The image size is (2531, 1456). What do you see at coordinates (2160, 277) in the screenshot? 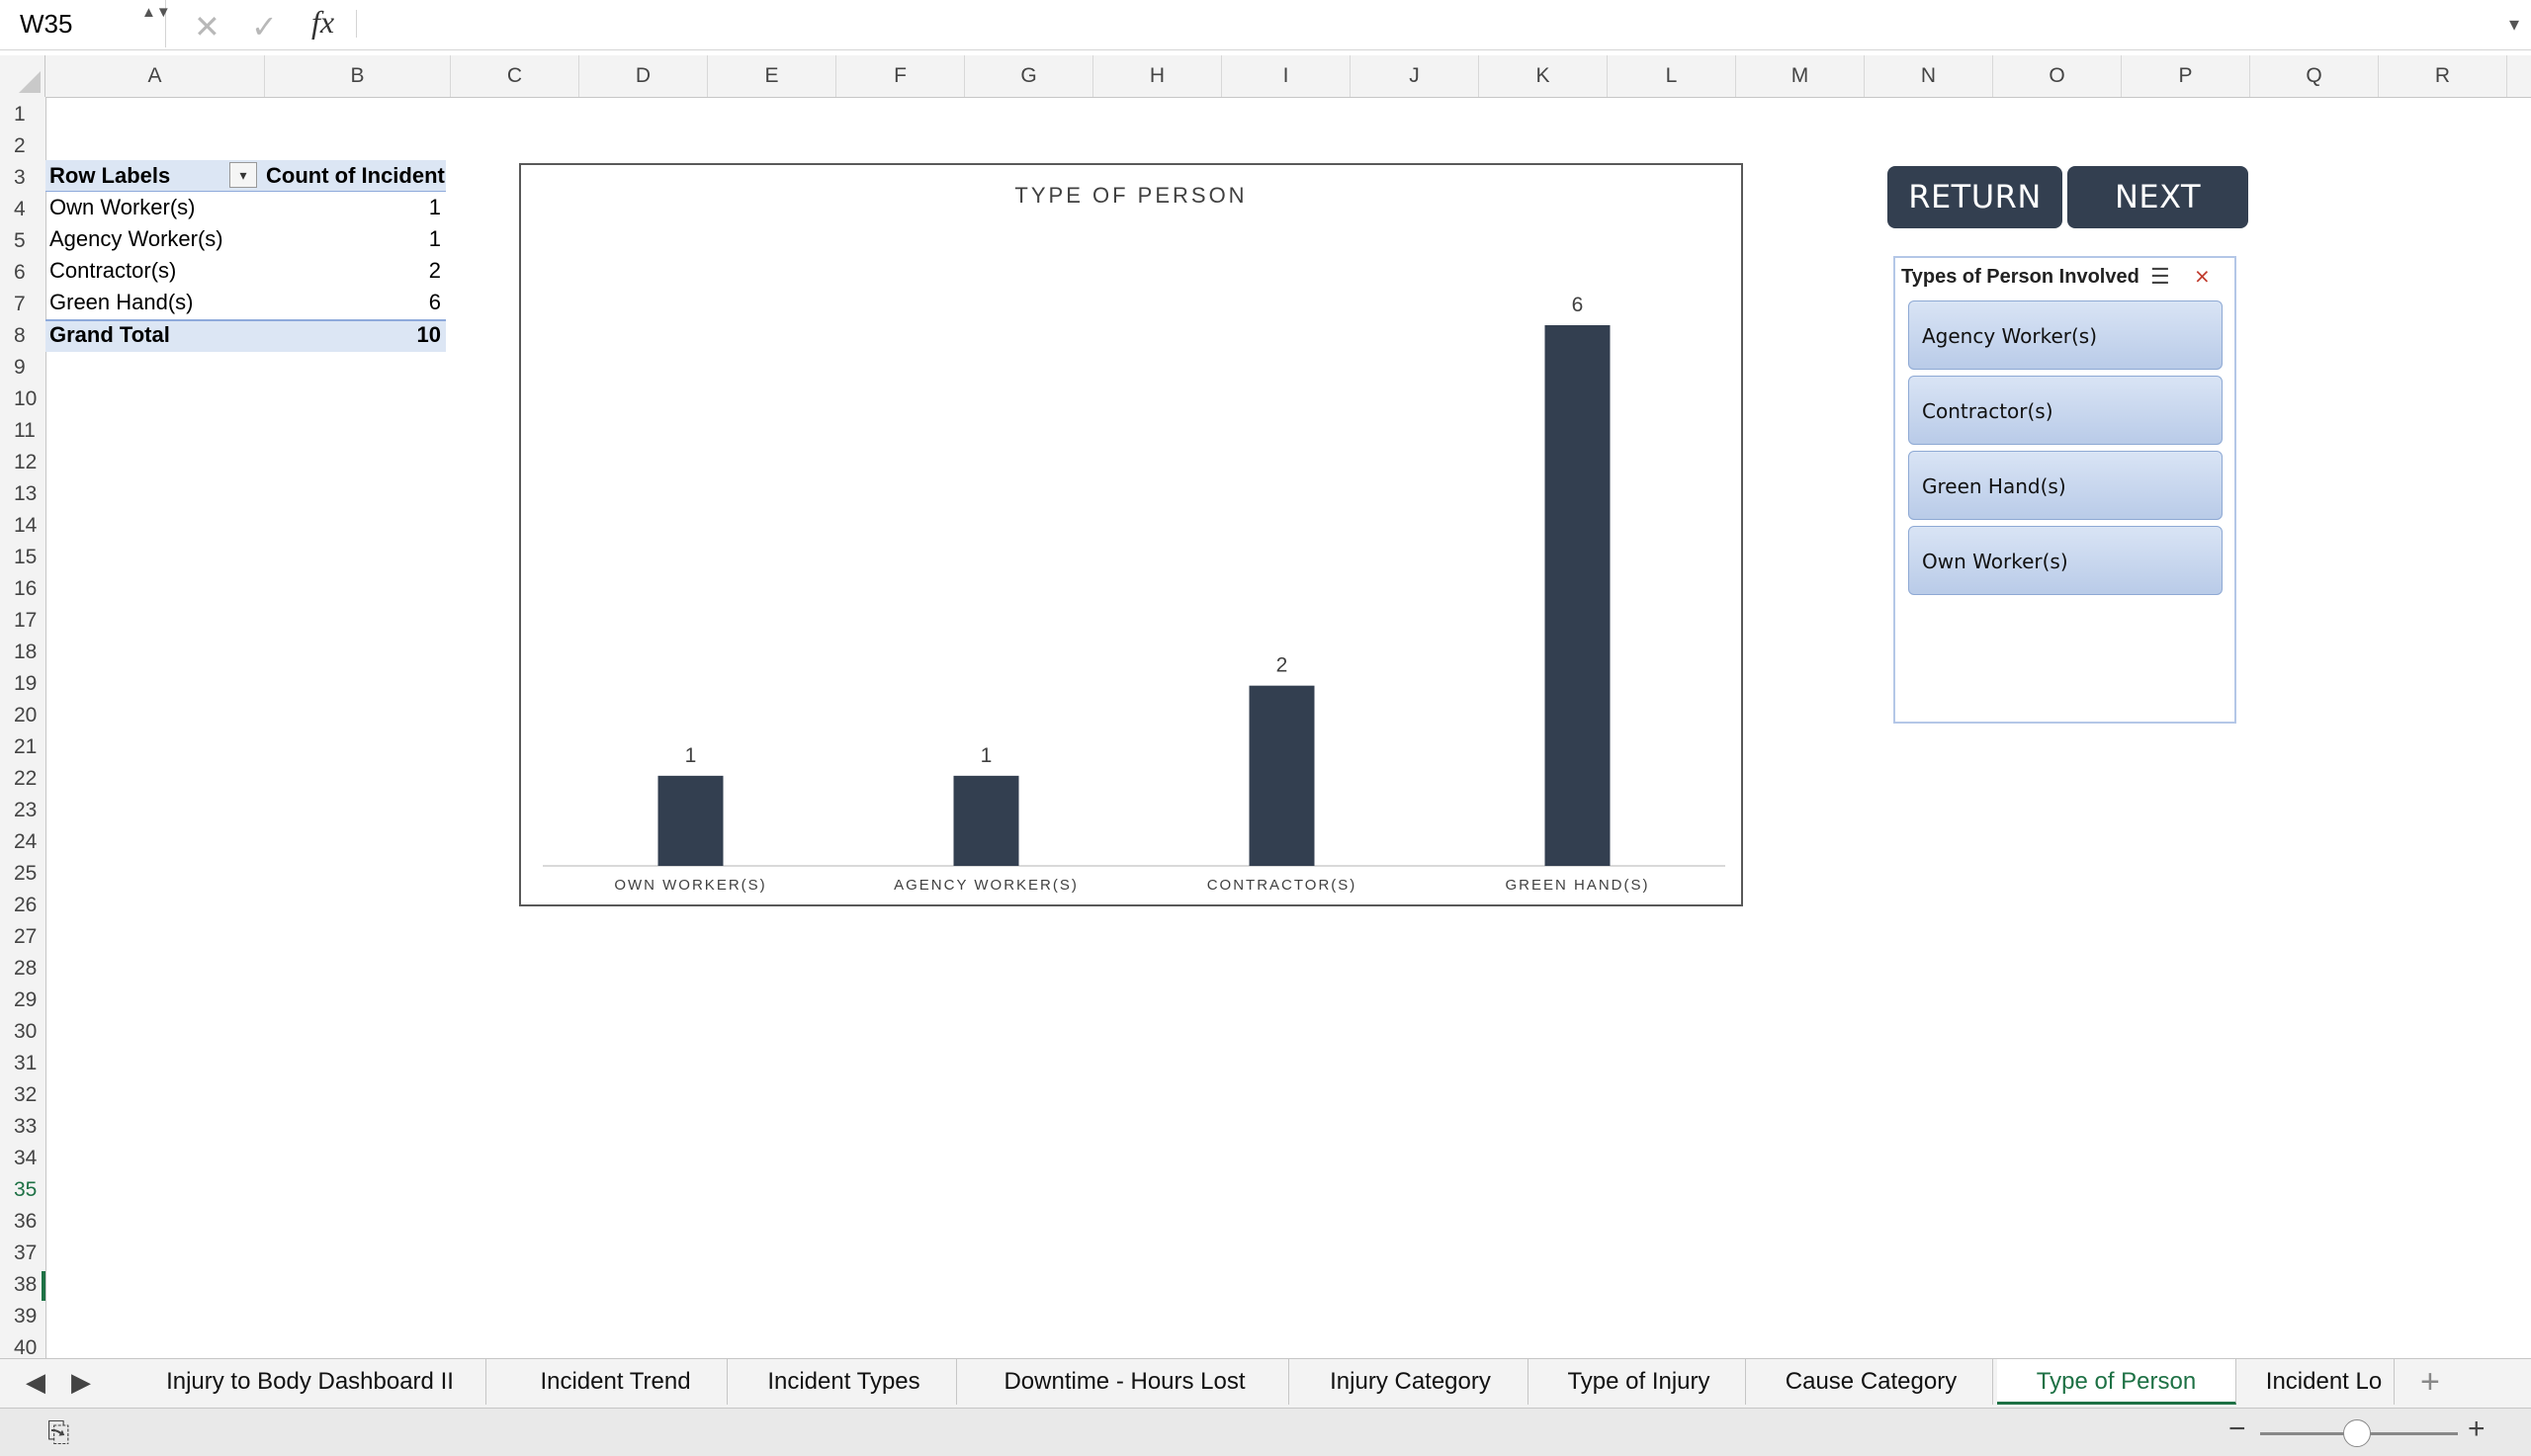
I see `multi-select-icon: ☰` at bounding box center [2160, 277].